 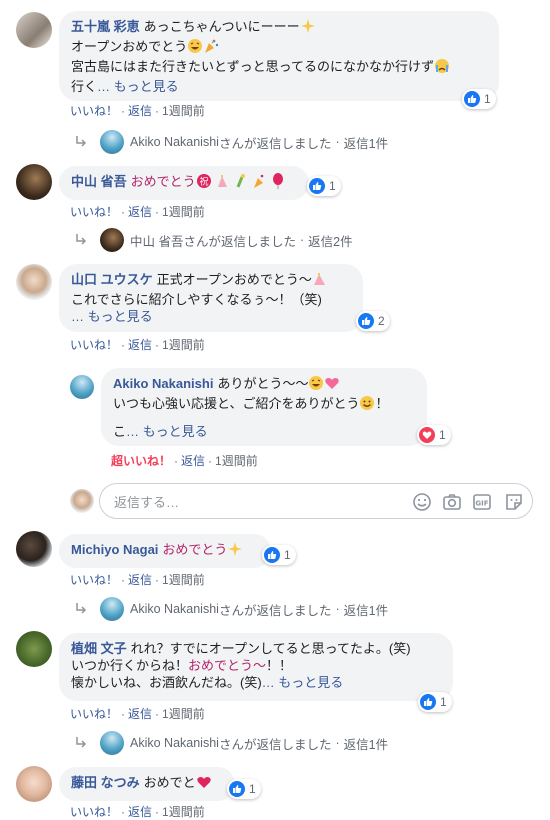 I want to click on comment-text: いつか行くからね！, so click(x=130, y=665).